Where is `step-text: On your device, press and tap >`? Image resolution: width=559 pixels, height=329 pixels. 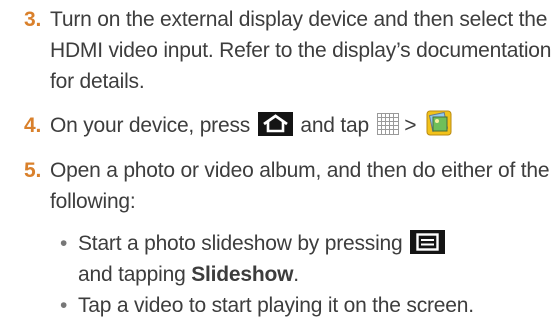 step-text: On your device, press and tap > is located at coordinates (303, 125).